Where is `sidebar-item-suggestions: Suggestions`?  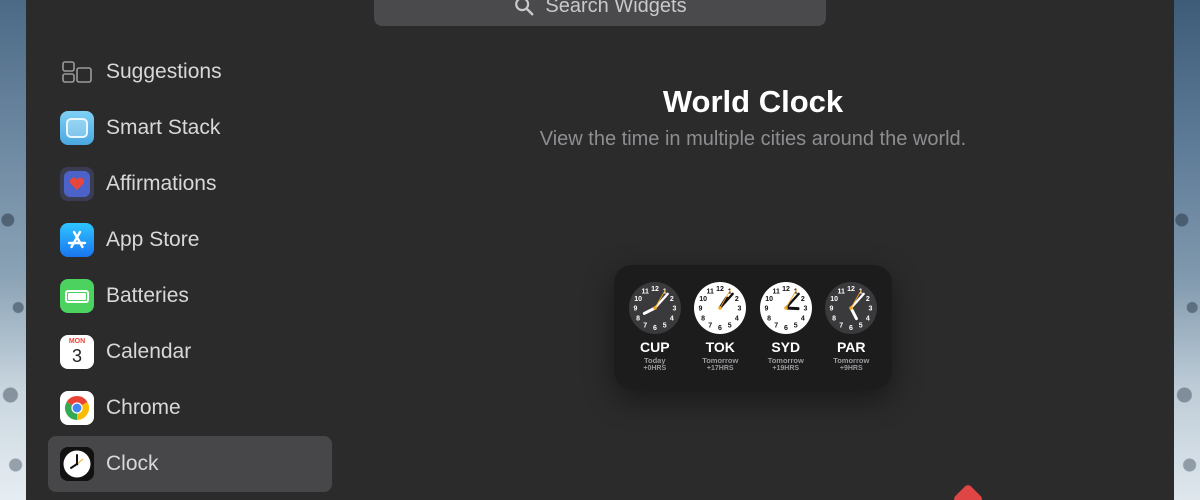
sidebar-item-suggestions: Suggestions is located at coordinates (190, 72).